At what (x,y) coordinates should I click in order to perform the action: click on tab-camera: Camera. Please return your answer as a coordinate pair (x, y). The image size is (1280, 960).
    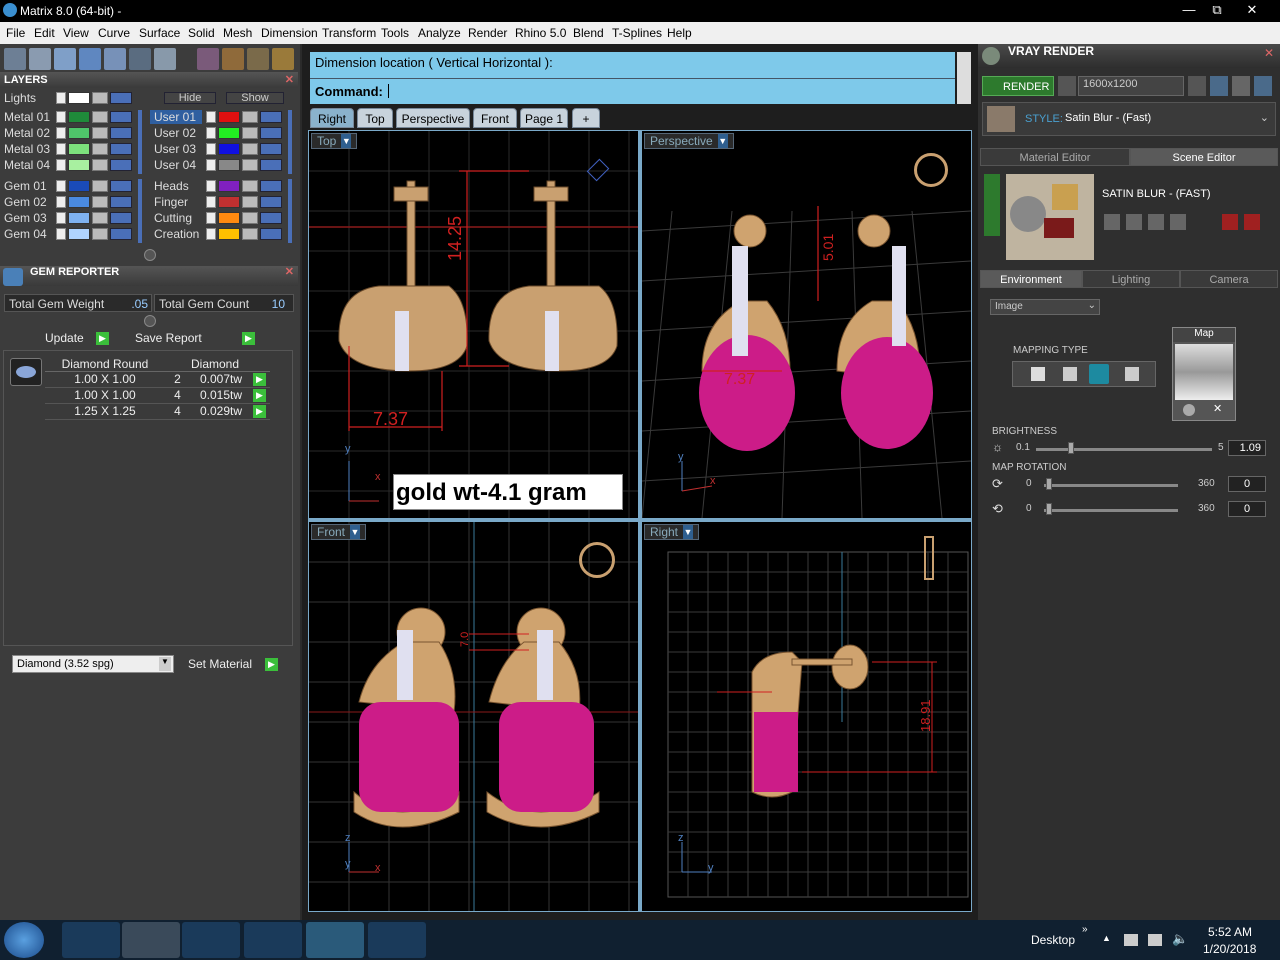
    Looking at the image, I should click on (1229, 279).